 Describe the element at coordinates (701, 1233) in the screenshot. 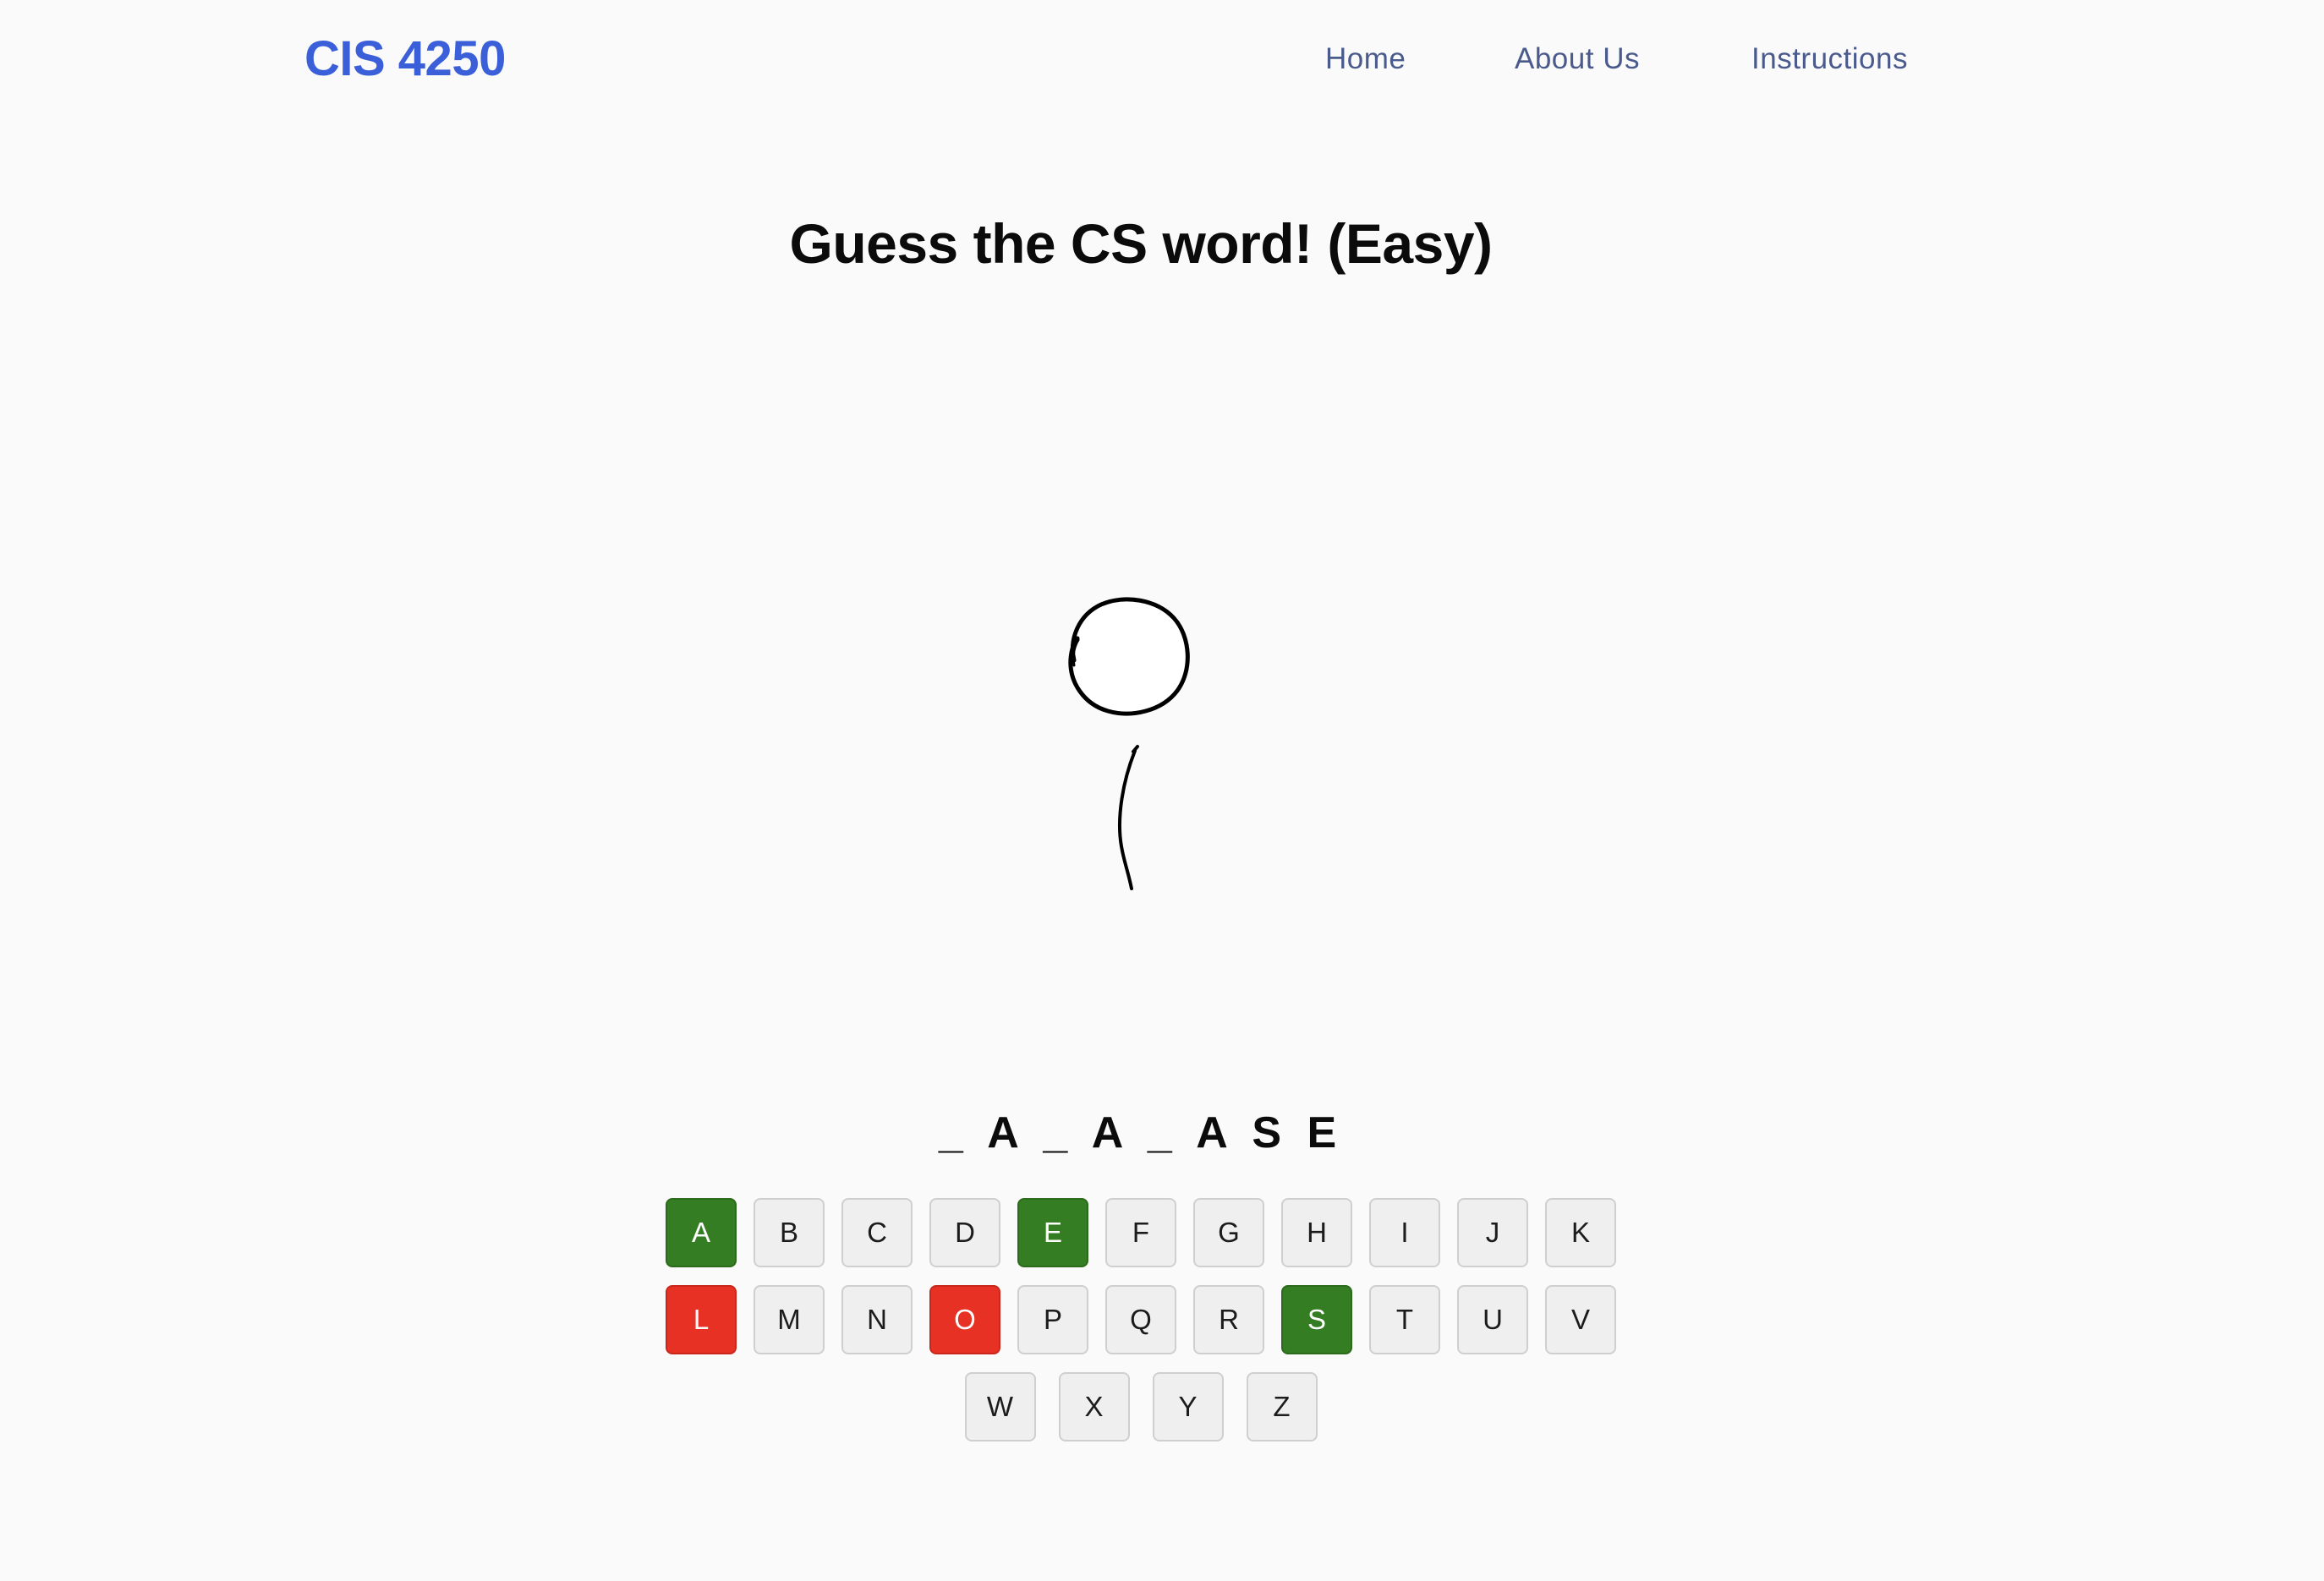

I see `key-a: A` at that location.